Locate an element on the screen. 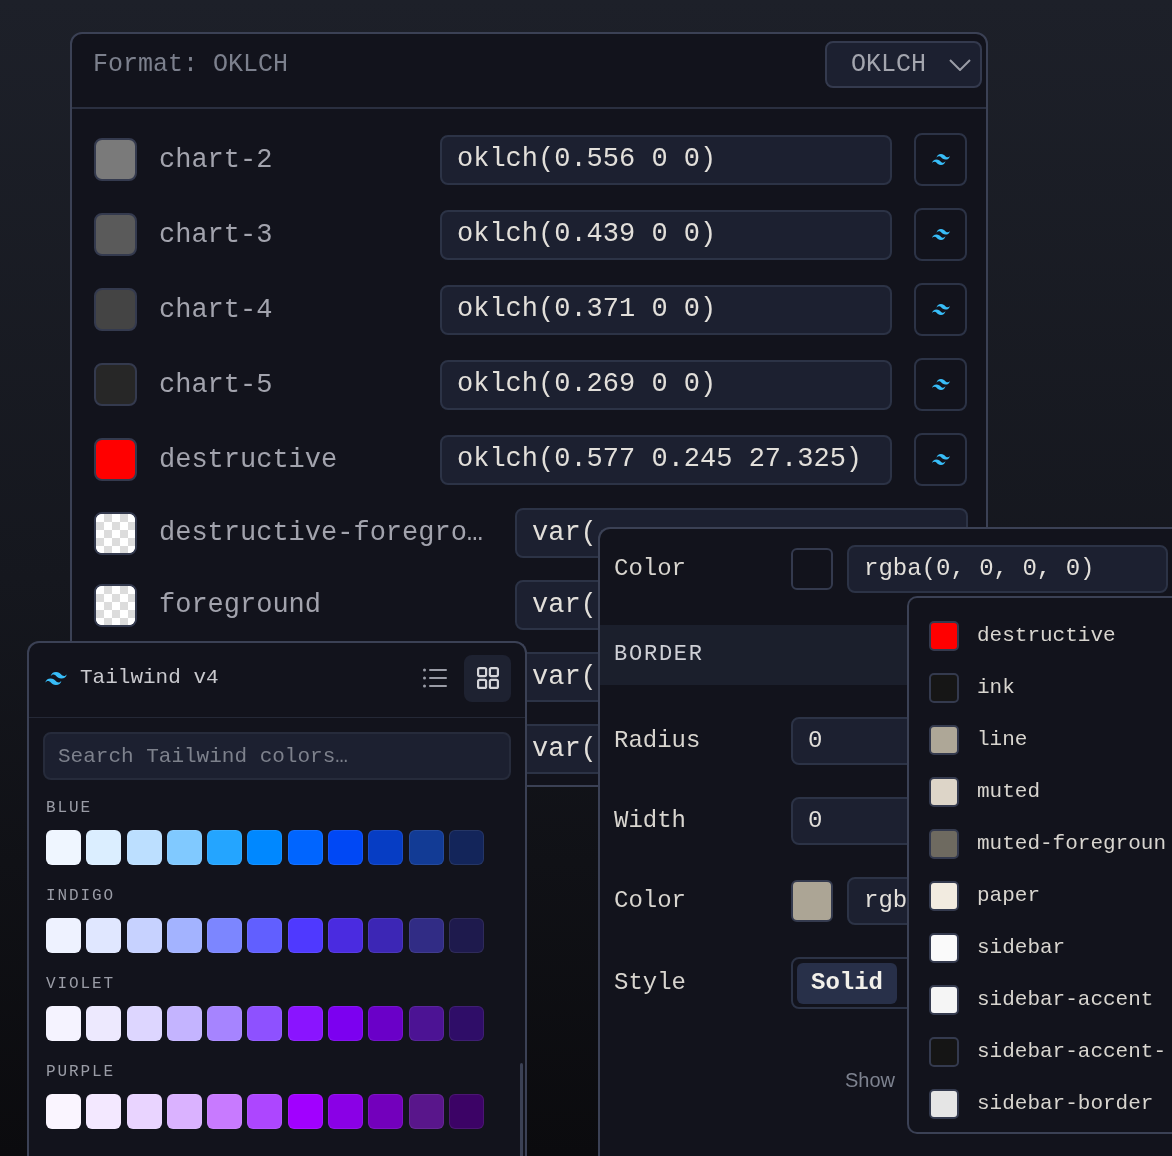  color-name: chart-4 is located at coordinates (216, 309).